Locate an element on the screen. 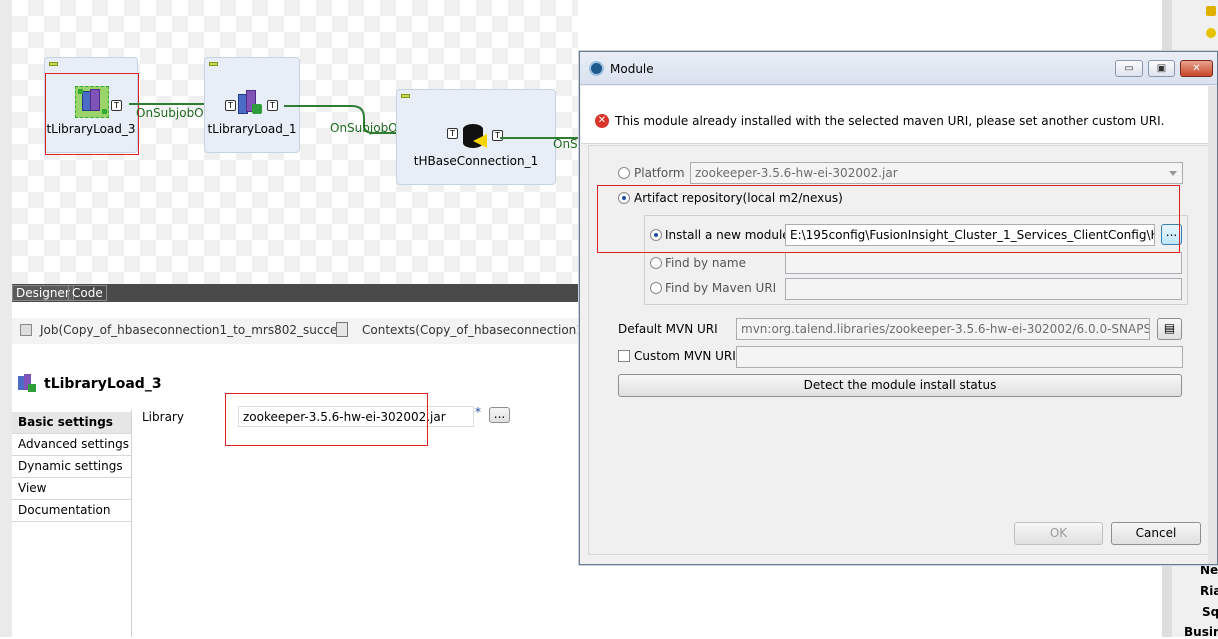 The width and height of the screenshot is (1218, 639). find-name-radio is located at coordinates (656, 263).